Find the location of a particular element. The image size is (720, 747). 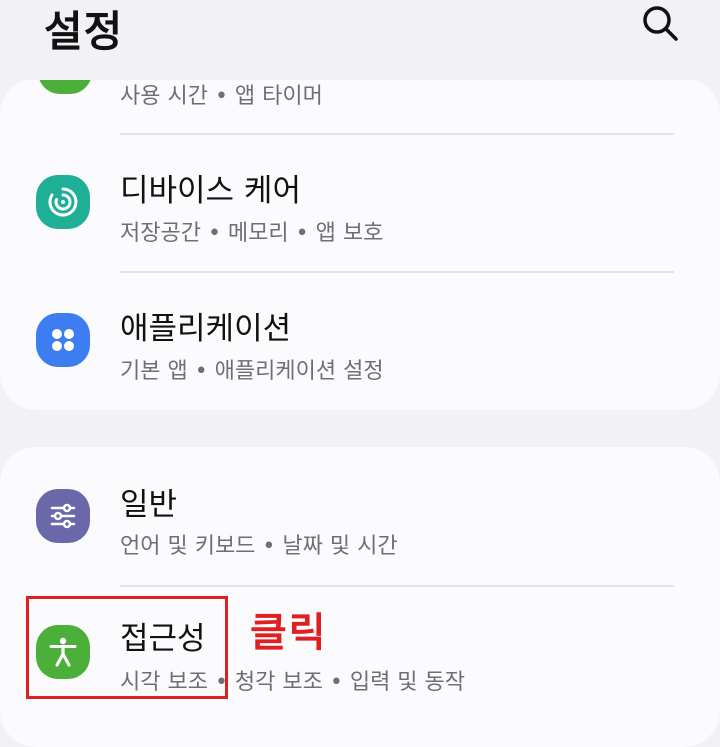

click-annotation: 클릭 is located at coordinates (289, 633).